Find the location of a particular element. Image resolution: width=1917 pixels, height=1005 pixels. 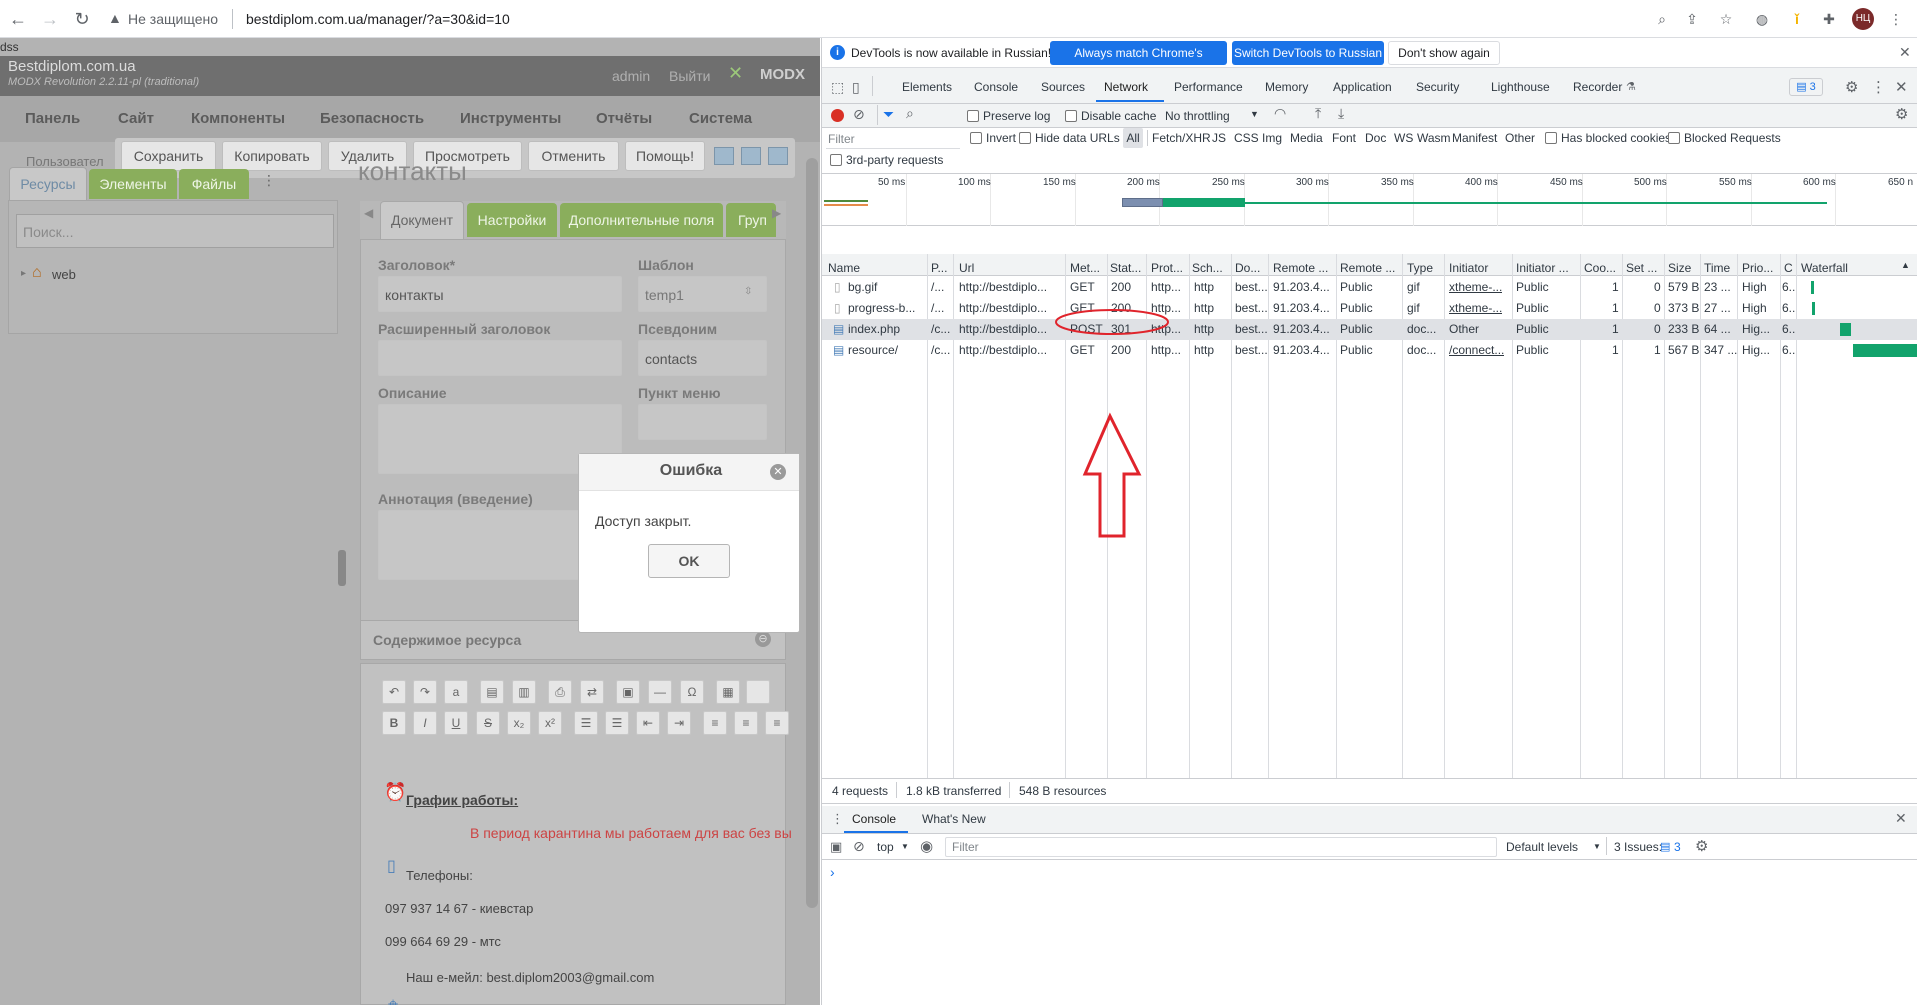

undo-icon: ↶ is located at coordinates (394, 692).